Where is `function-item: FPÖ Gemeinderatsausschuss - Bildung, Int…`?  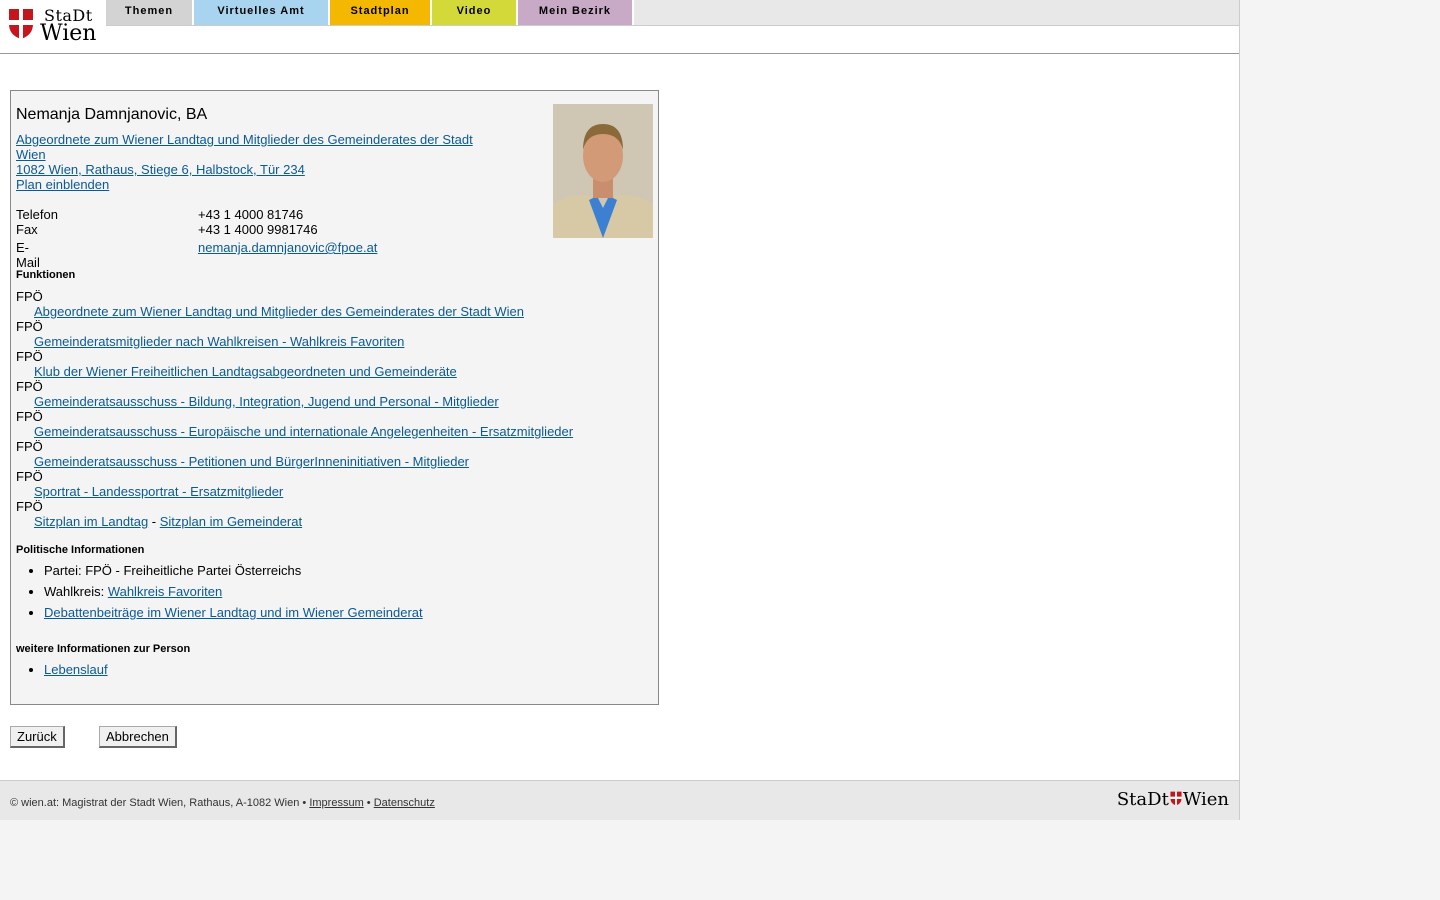 function-item: FPÖ Gemeinderatsausschuss - Bildung, Int… is located at coordinates (336, 394).